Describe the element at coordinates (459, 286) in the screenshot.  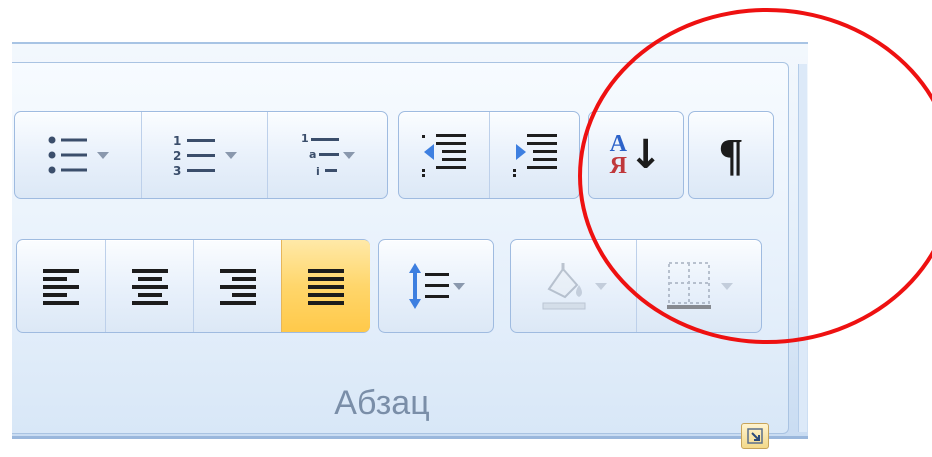
I see `line-spacing-dropdown-icon` at that location.